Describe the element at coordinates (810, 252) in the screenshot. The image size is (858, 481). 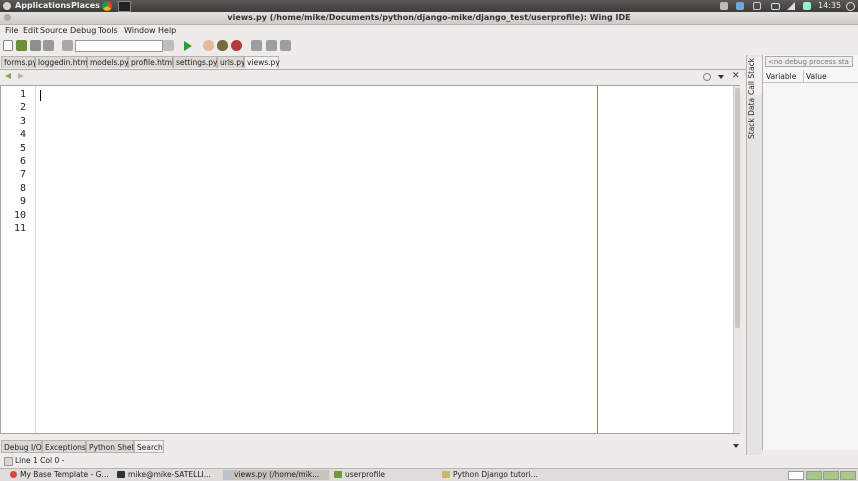
I see `stack-data-panel: <no debug process sta Variable Value` at that location.